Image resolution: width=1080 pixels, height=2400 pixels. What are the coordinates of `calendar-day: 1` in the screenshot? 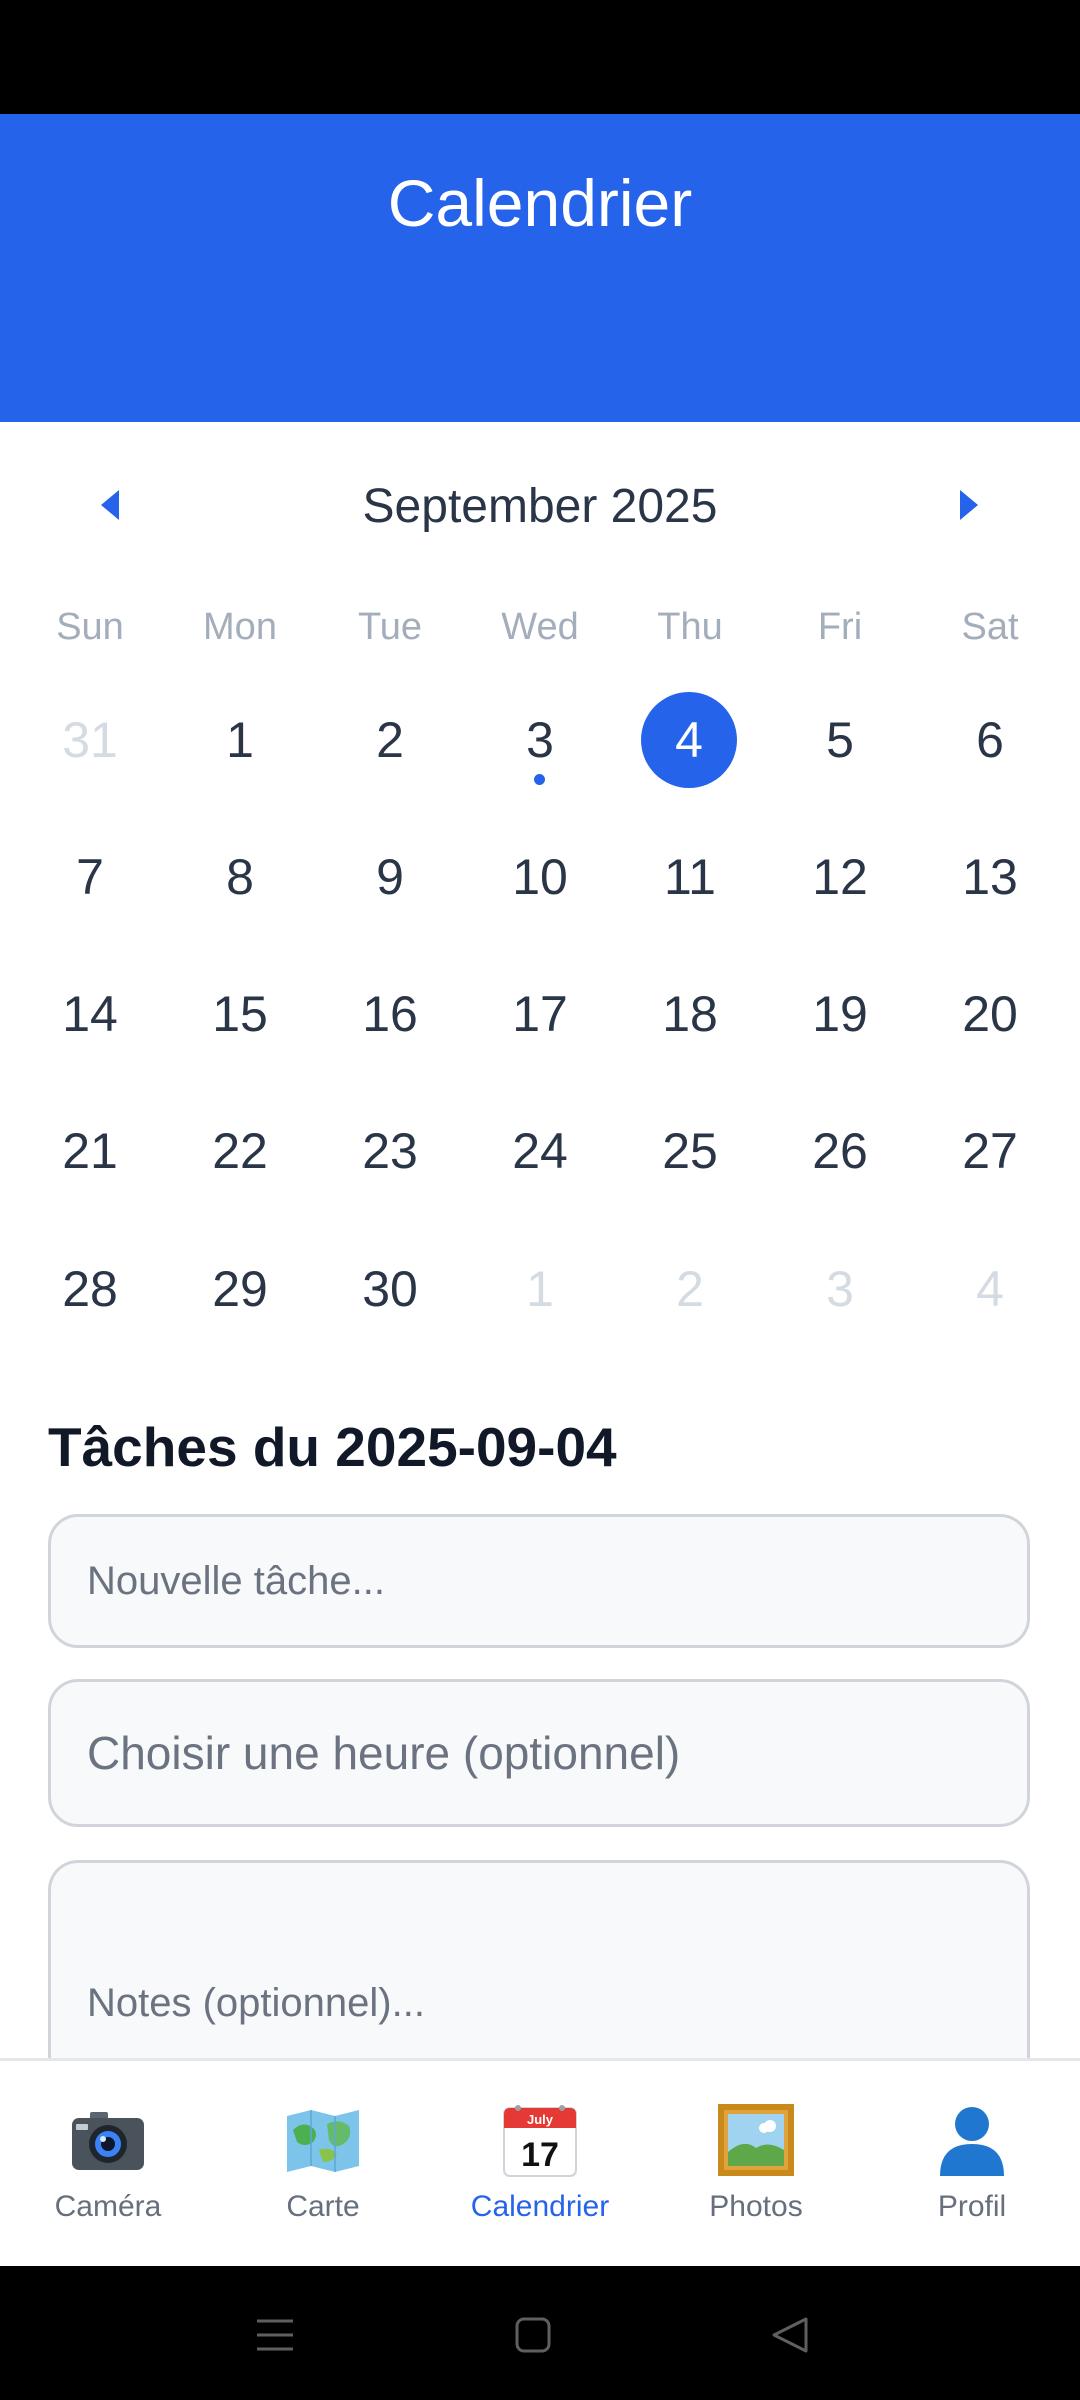 It's located at (240, 740).